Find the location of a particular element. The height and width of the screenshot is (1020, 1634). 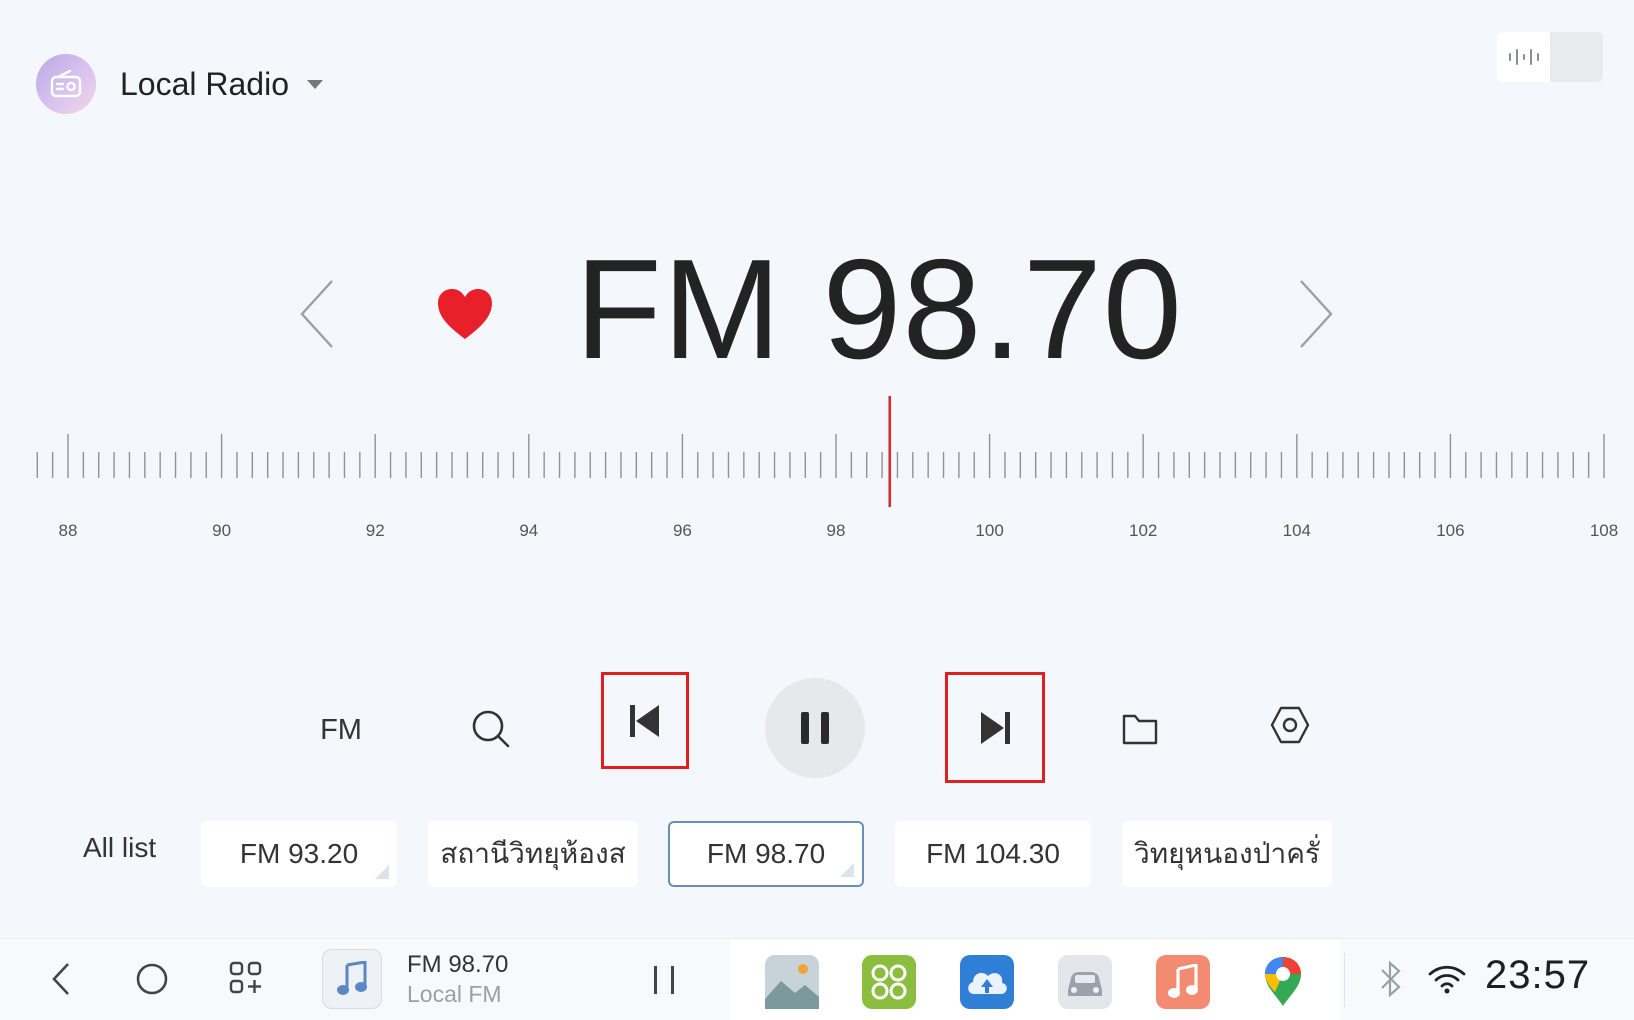

settings-icon is located at coordinates (1290, 725).